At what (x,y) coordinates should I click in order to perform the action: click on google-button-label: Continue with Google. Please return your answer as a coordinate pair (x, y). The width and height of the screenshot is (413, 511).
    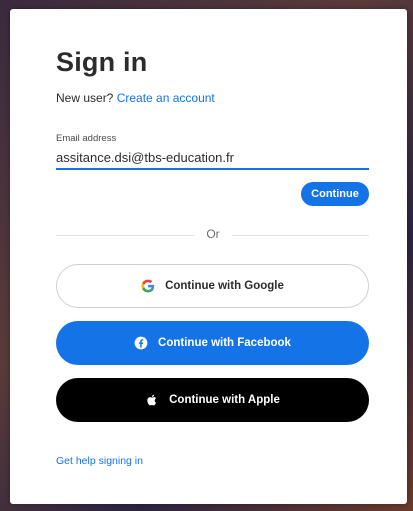
    Looking at the image, I should click on (224, 286).